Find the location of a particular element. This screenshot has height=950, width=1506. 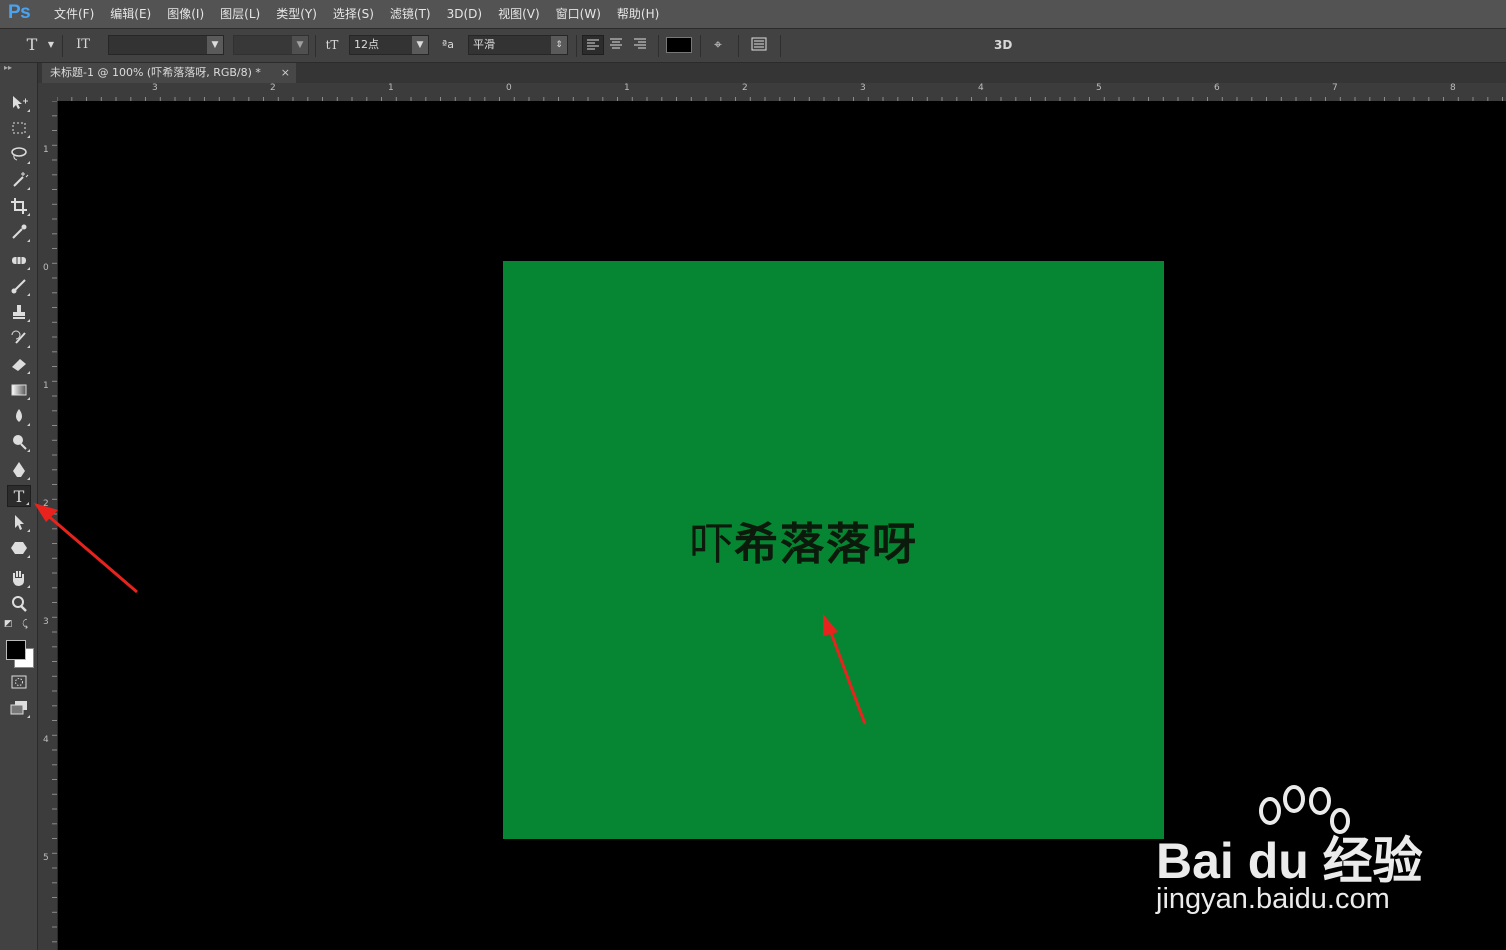

vertical-ruler-ticks is located at coordinates (54, 522).